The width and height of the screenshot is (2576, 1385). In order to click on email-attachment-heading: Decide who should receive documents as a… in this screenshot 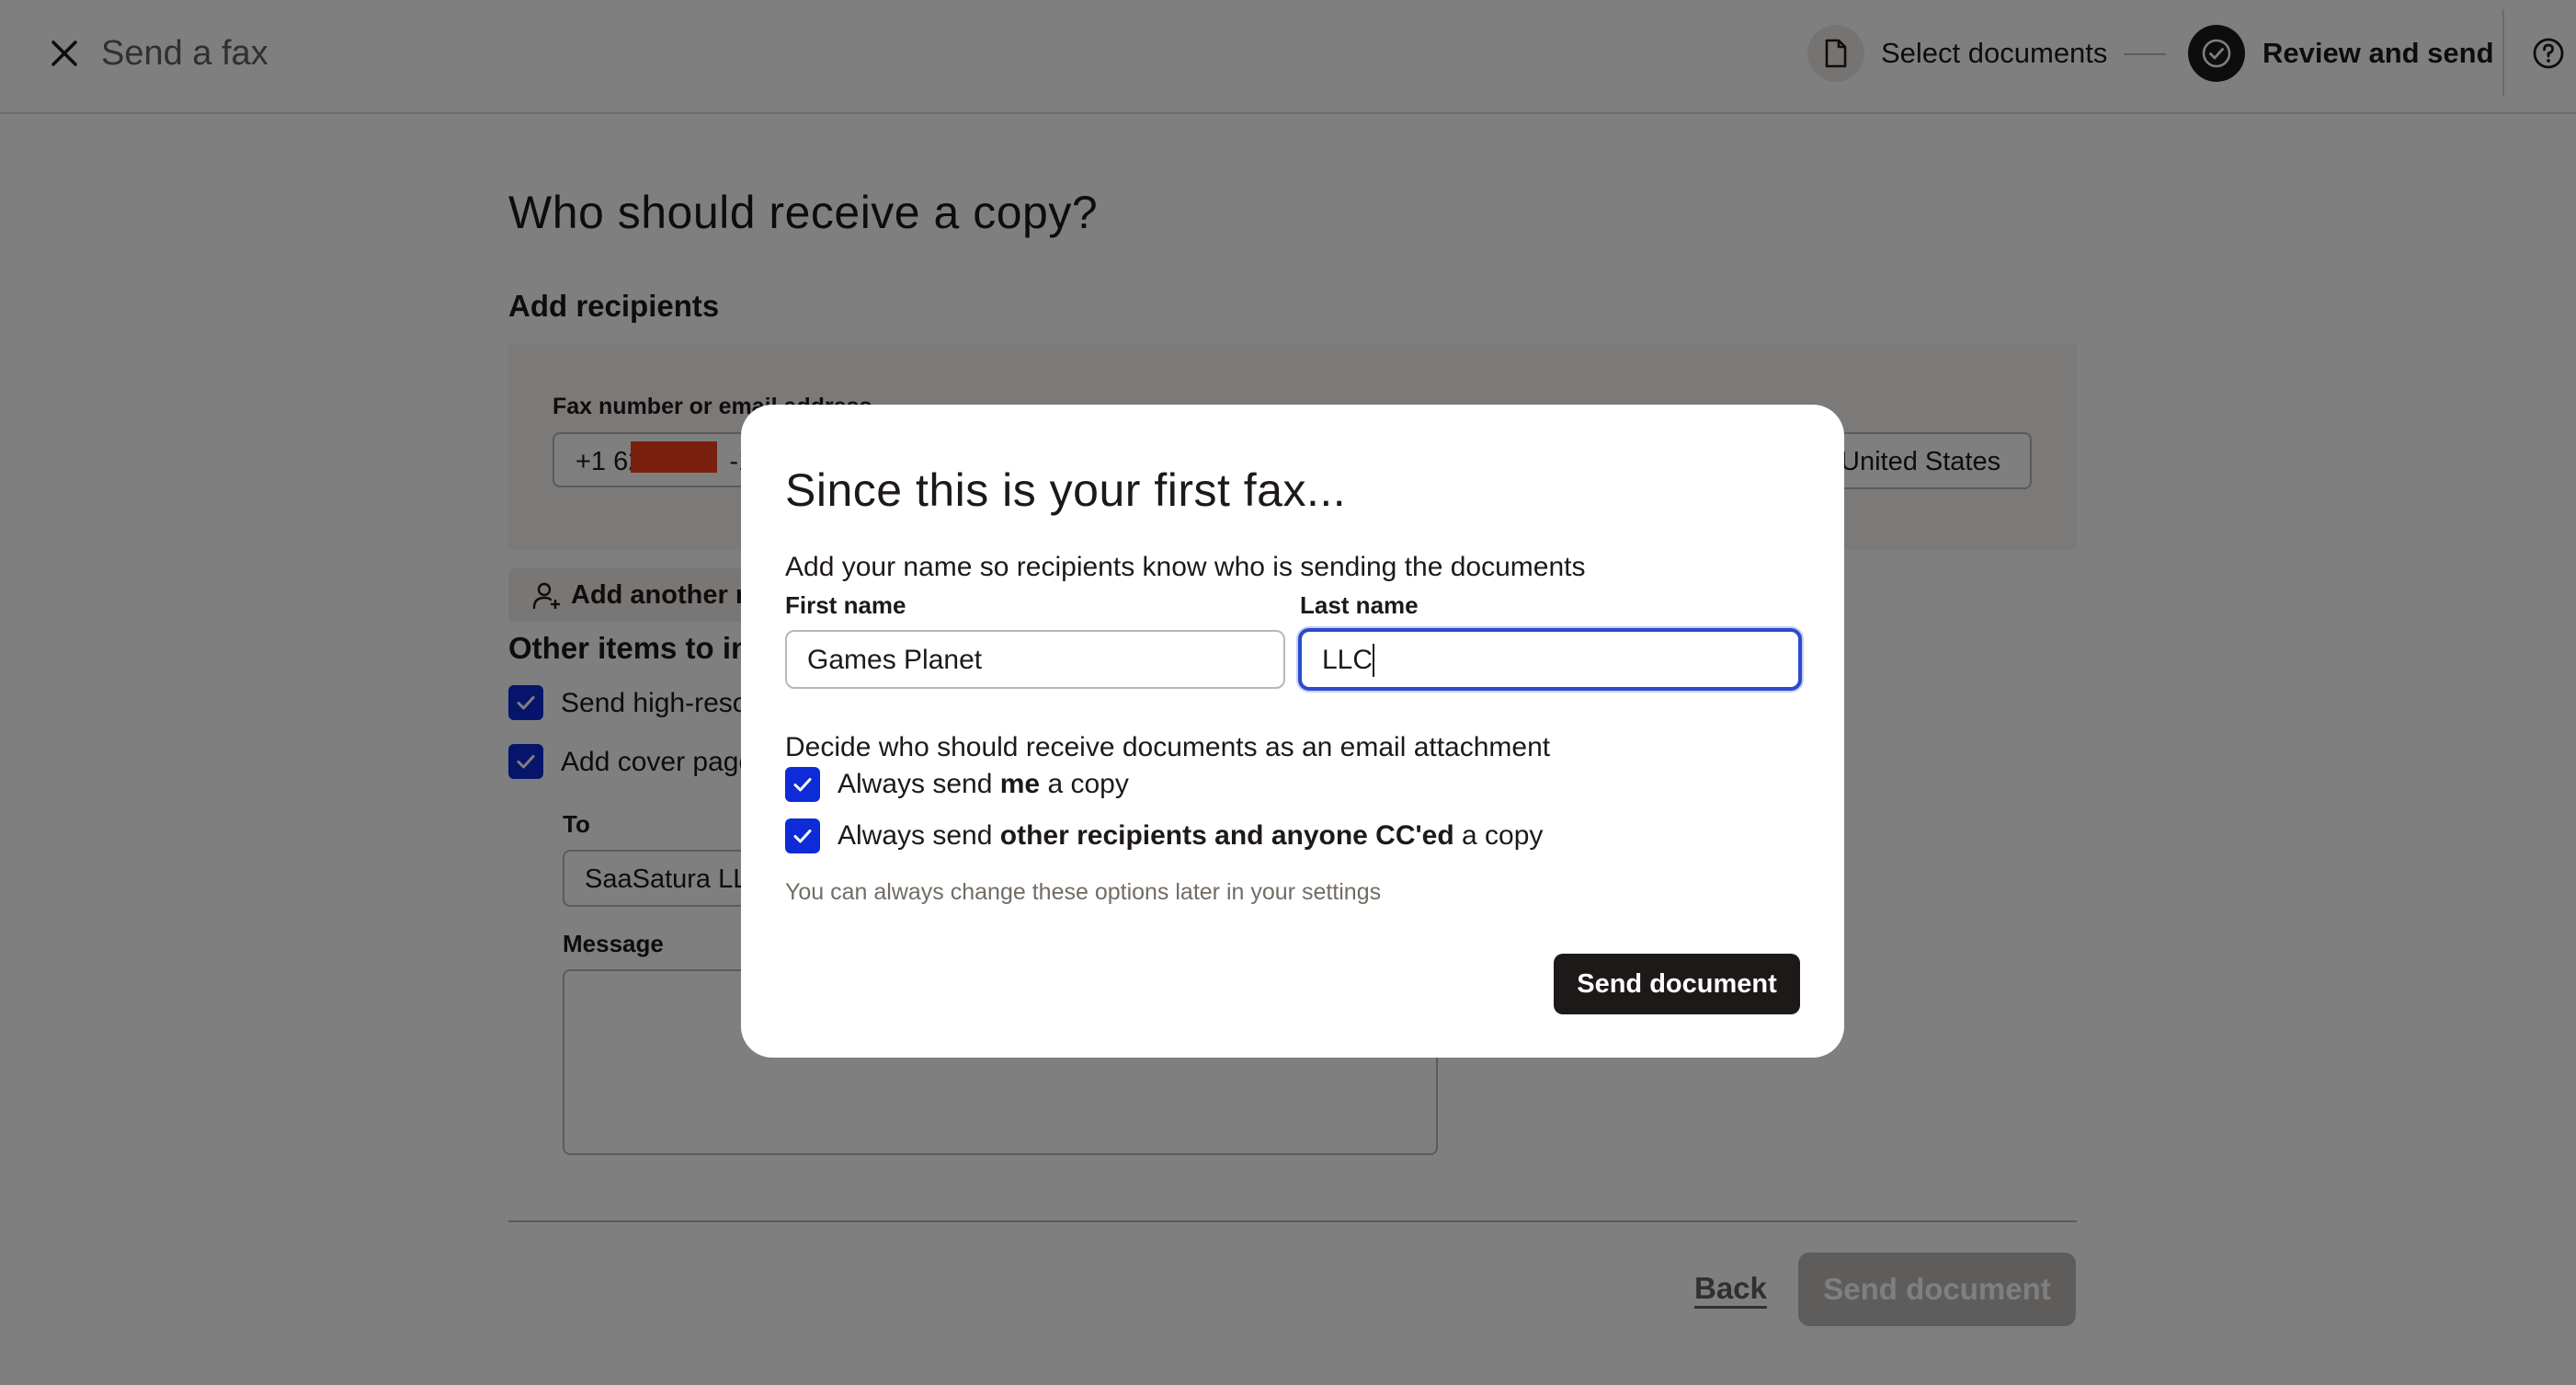, I will do `click(1168, 747)`.